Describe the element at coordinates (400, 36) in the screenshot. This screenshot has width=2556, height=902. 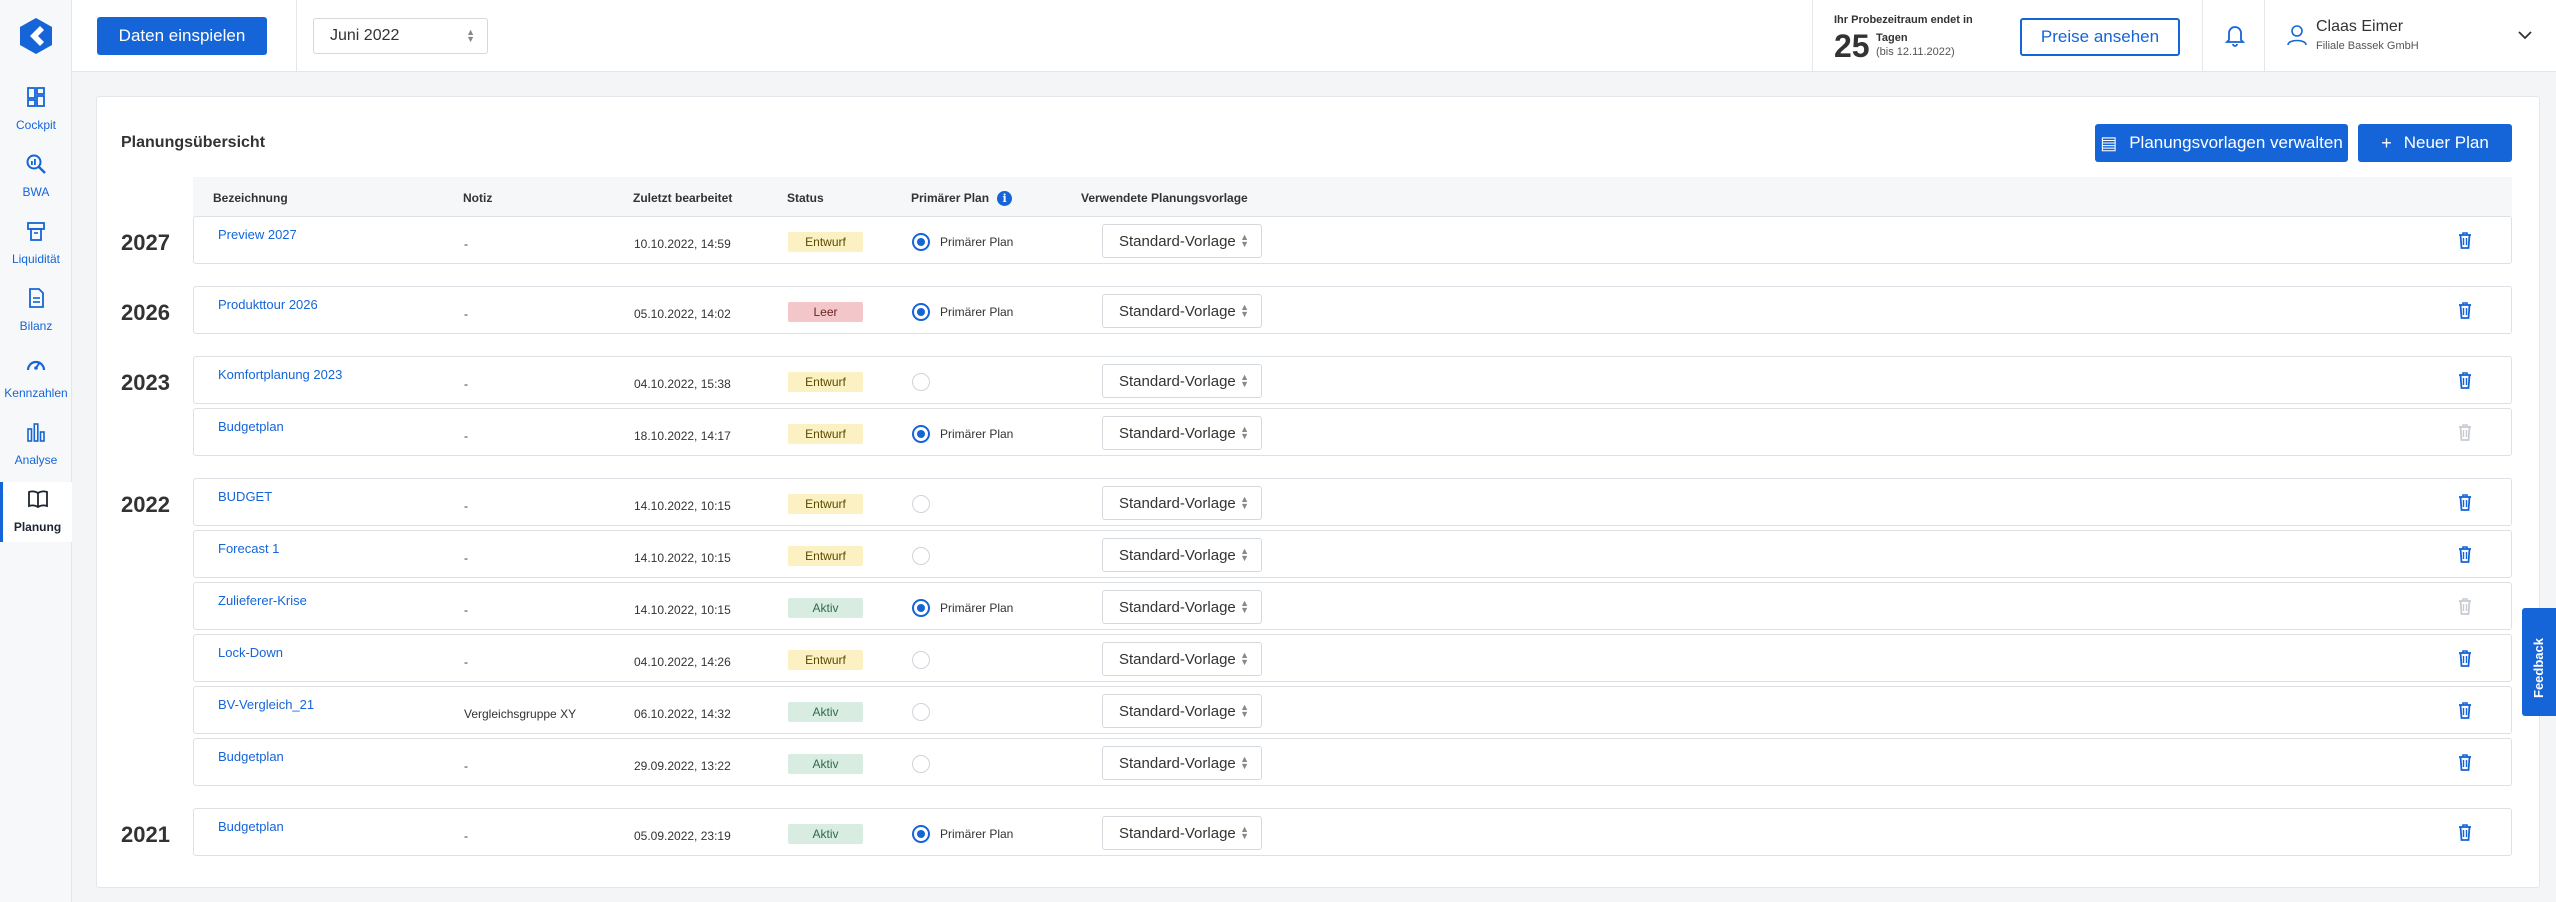
I see `month-select: Juni 2022 ▲ ▼` at that location.